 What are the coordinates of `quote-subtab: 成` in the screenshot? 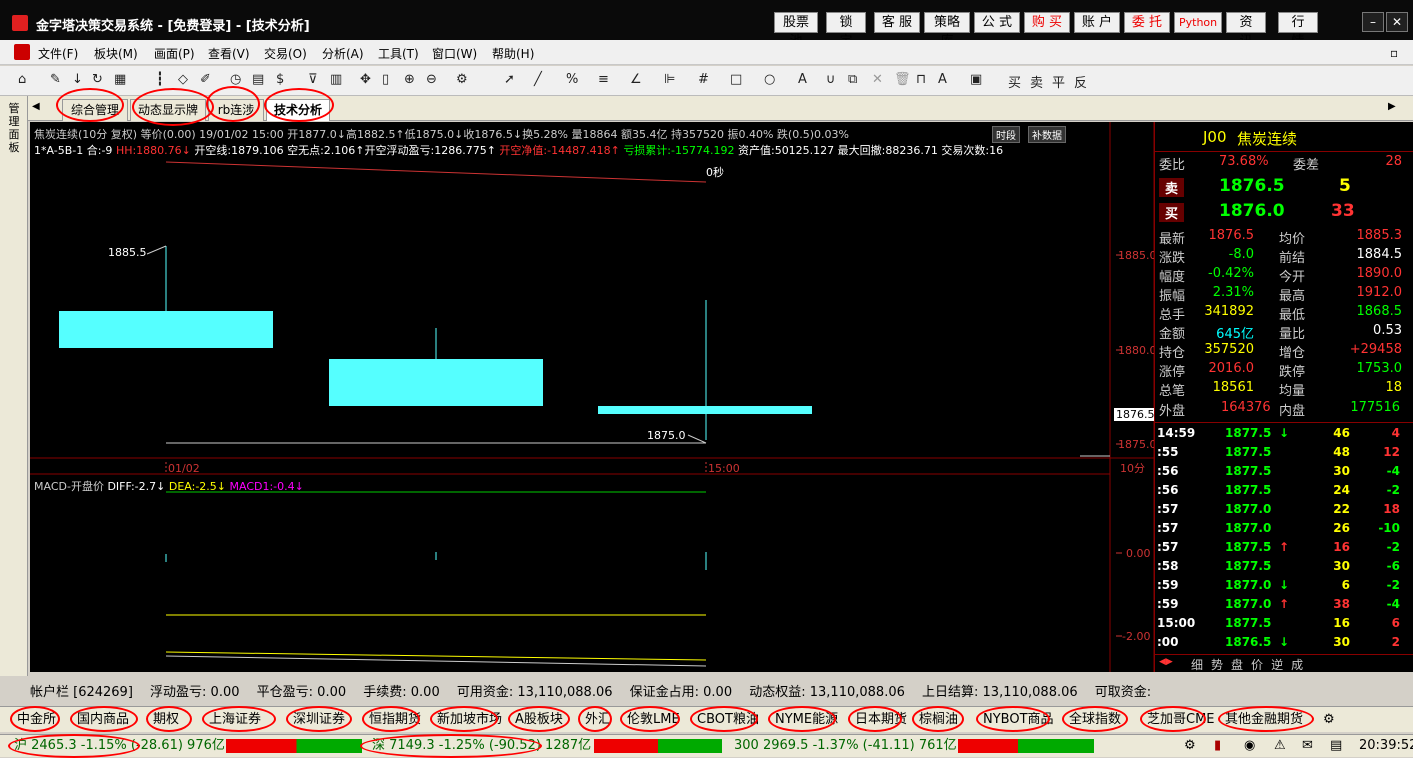 It's located at (1297, 665).